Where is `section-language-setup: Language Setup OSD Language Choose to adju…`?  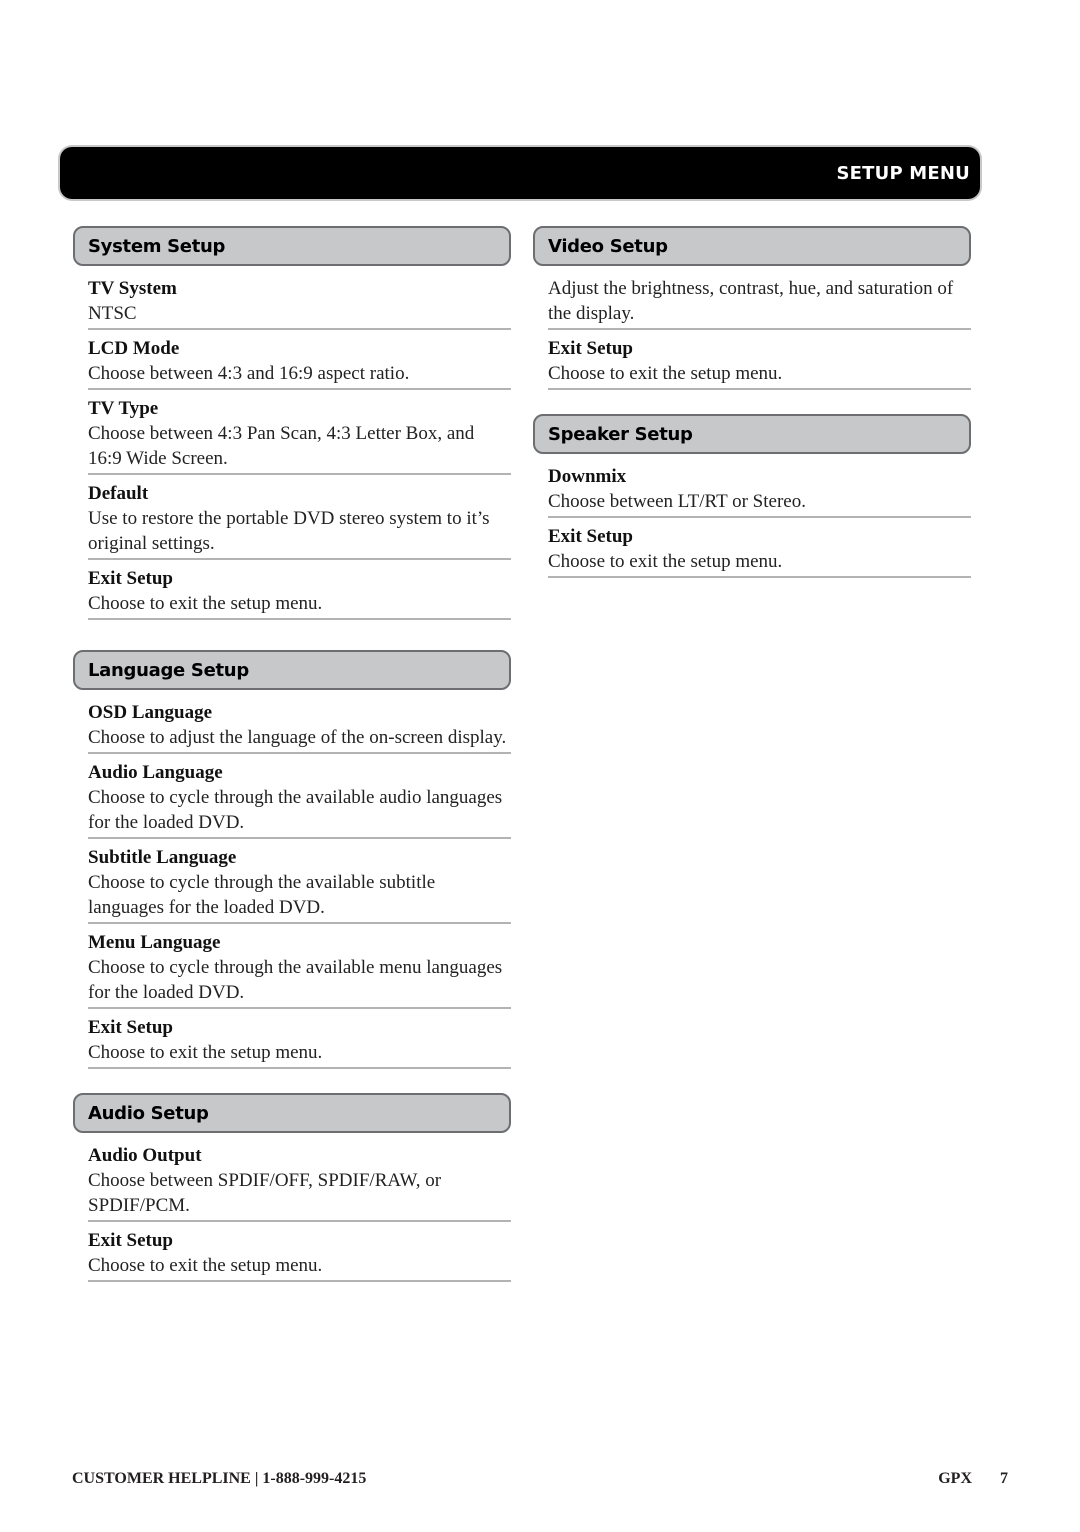
section-language-setup: Language Setup OSD Language Choose to adju… is located at coordinates (292, 859).